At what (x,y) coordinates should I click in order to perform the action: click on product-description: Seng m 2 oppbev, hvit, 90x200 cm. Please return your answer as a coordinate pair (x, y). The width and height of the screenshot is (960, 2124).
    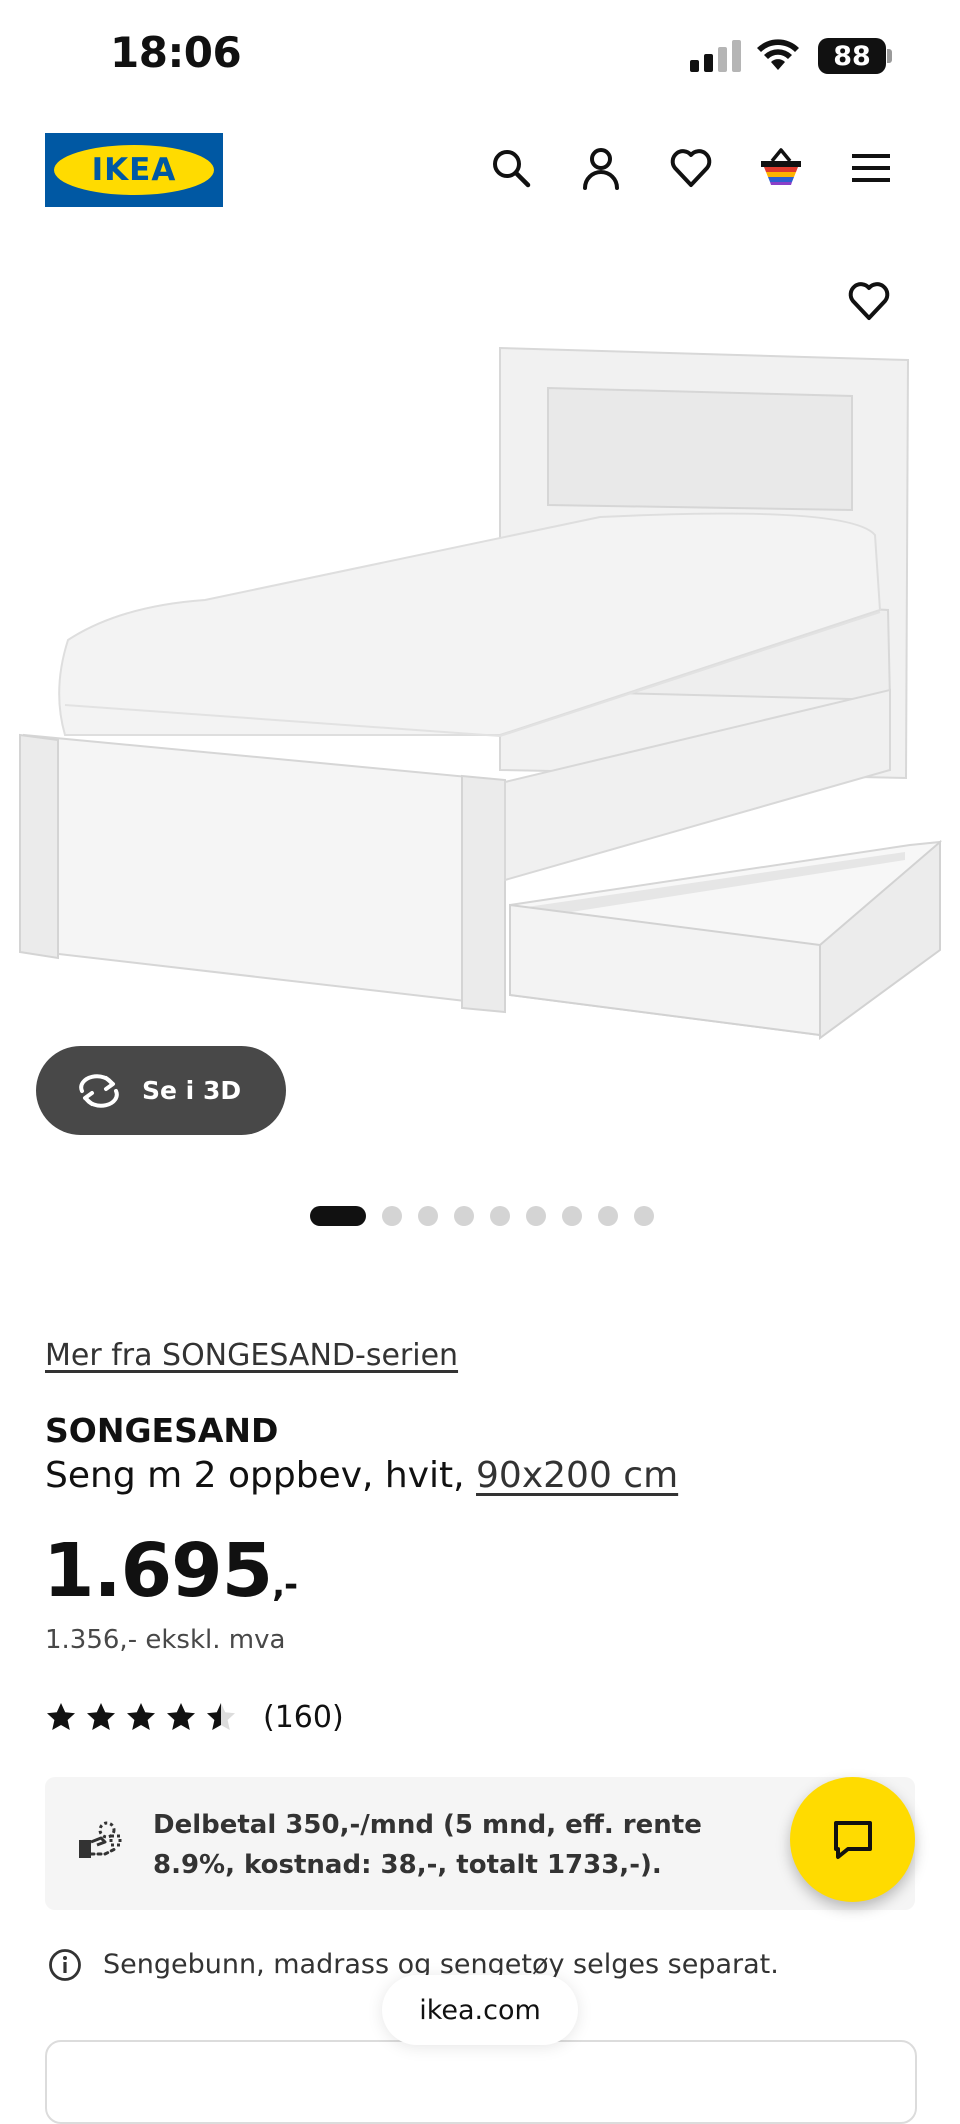
    Looking at the image, I should click on (361, 1475).